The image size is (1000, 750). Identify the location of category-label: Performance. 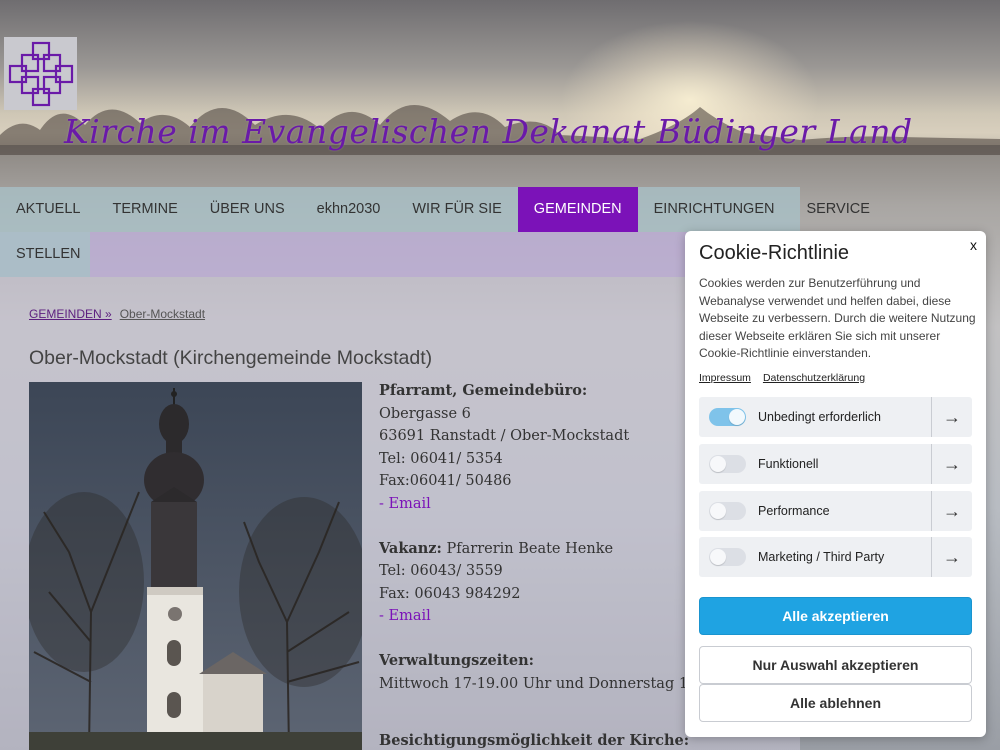
(794, 511).